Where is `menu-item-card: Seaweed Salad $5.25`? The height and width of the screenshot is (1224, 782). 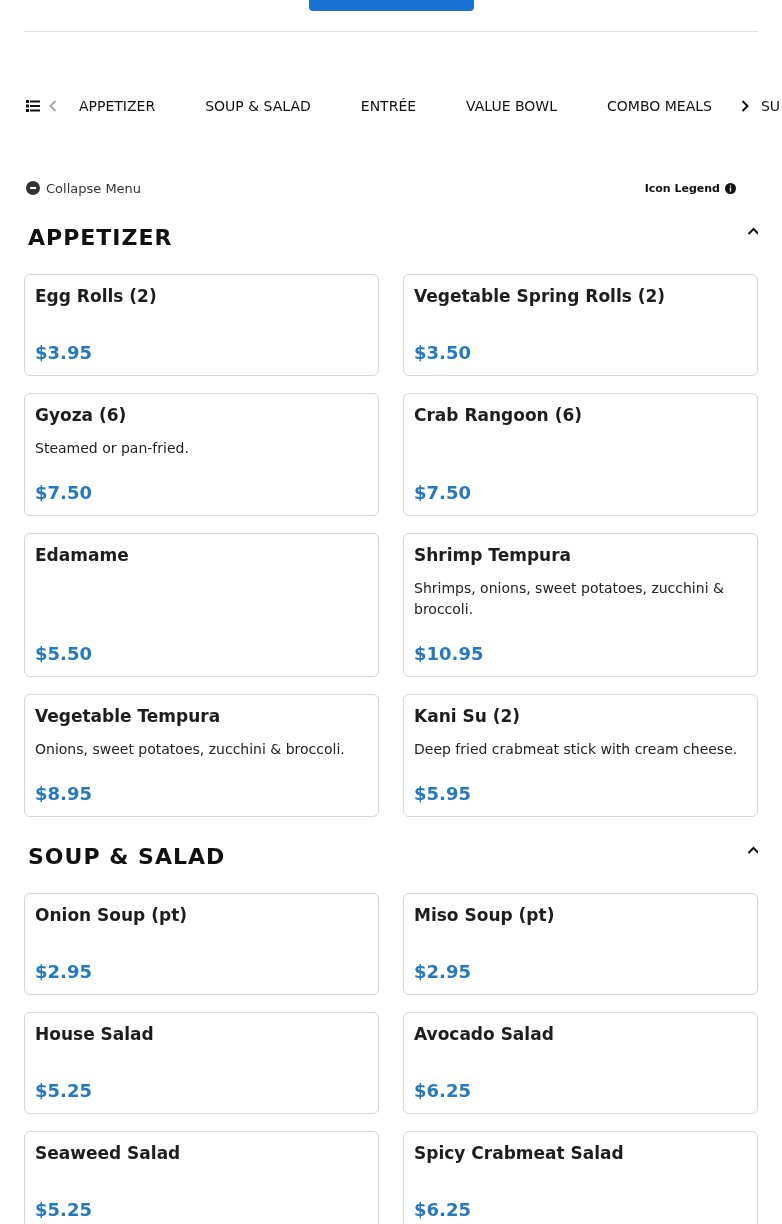 menu-item-card: Seaweed Salad $5.25 is located at coordinates (201, 1177).